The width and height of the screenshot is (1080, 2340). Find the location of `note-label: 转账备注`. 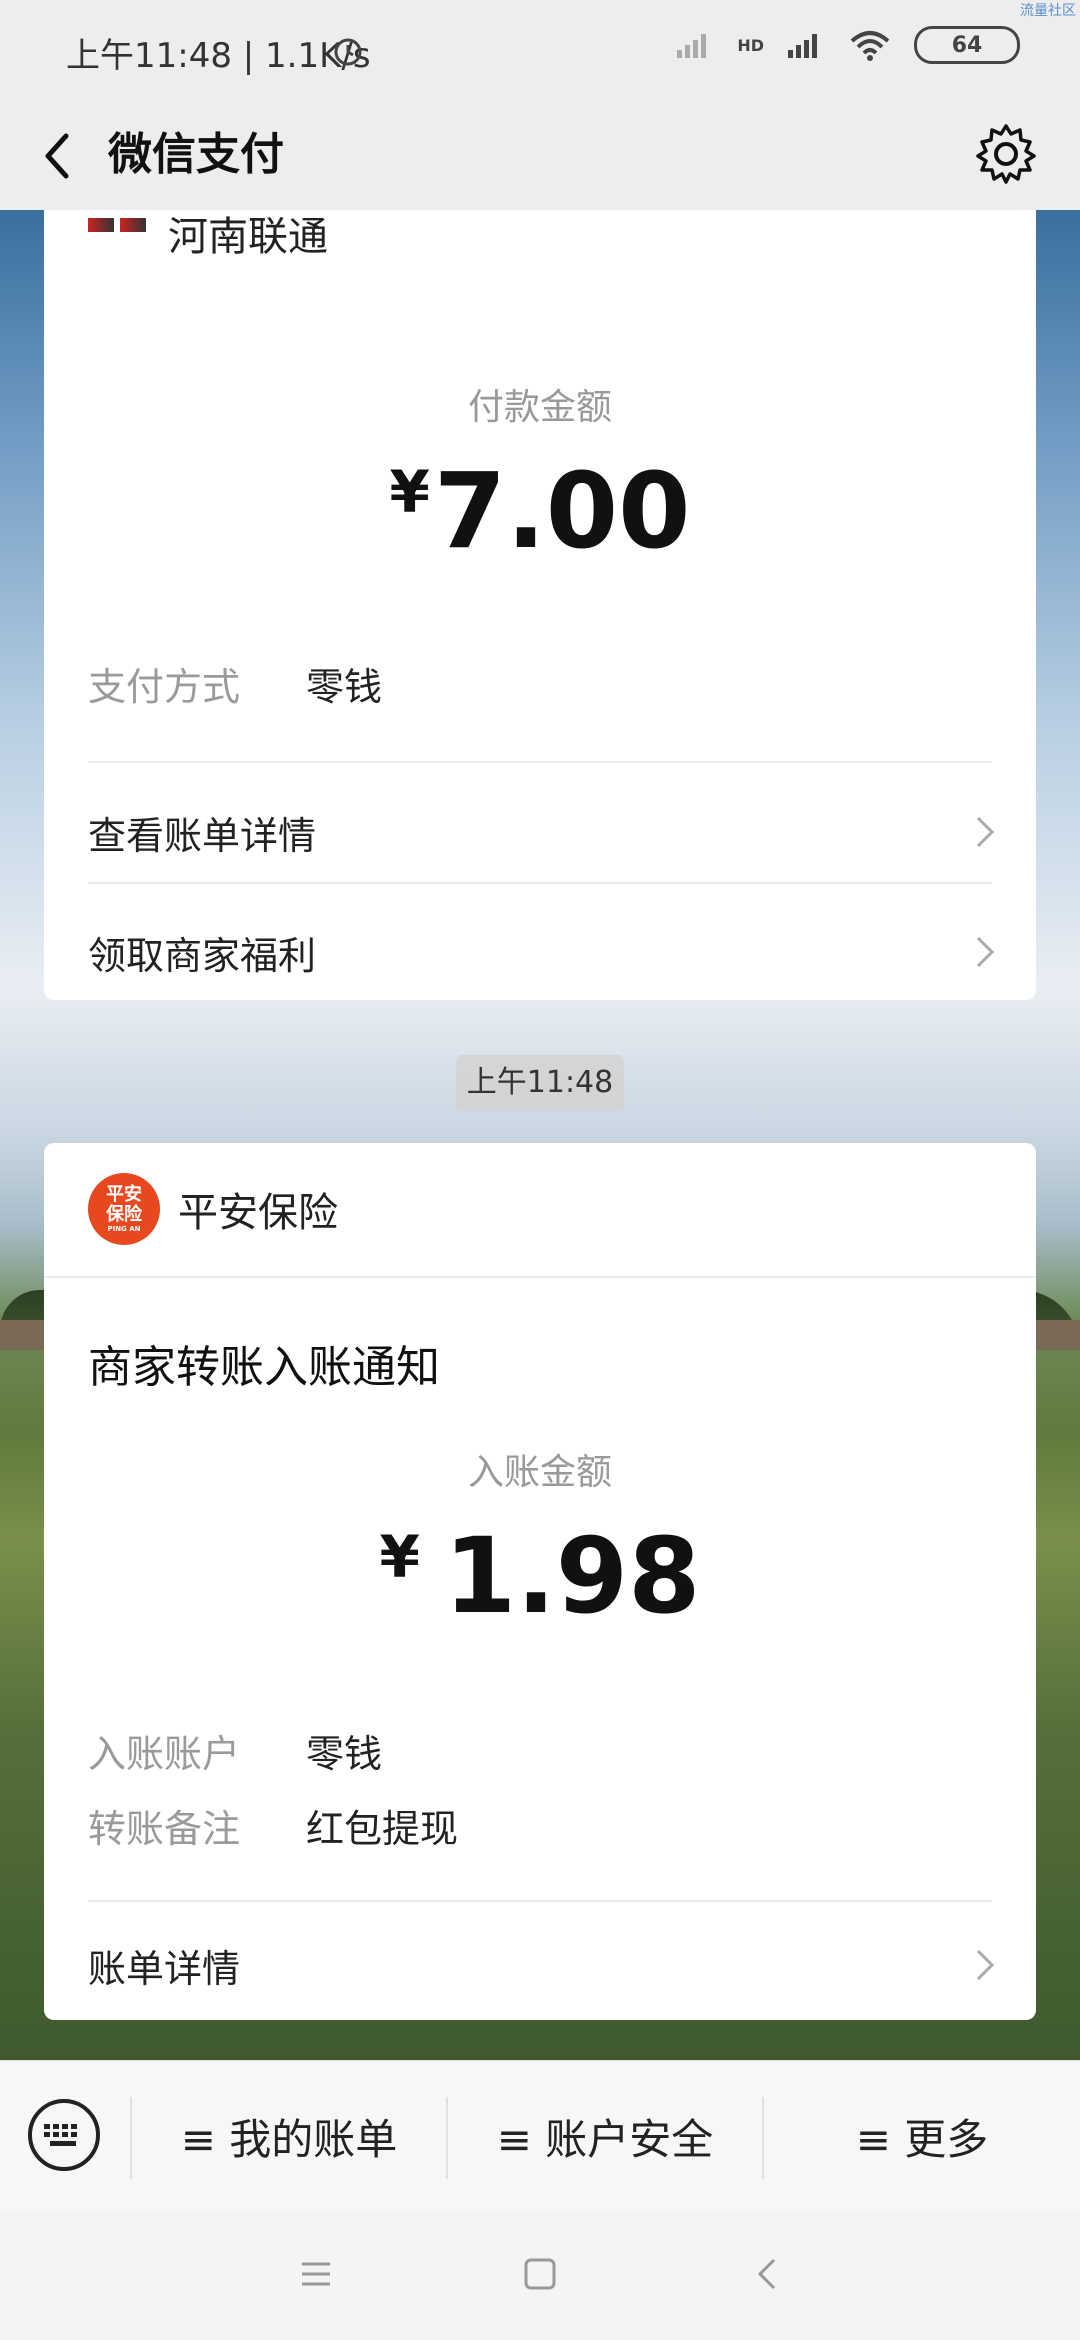

note-label: 转账备注 is located at coordinates (164, 1829).